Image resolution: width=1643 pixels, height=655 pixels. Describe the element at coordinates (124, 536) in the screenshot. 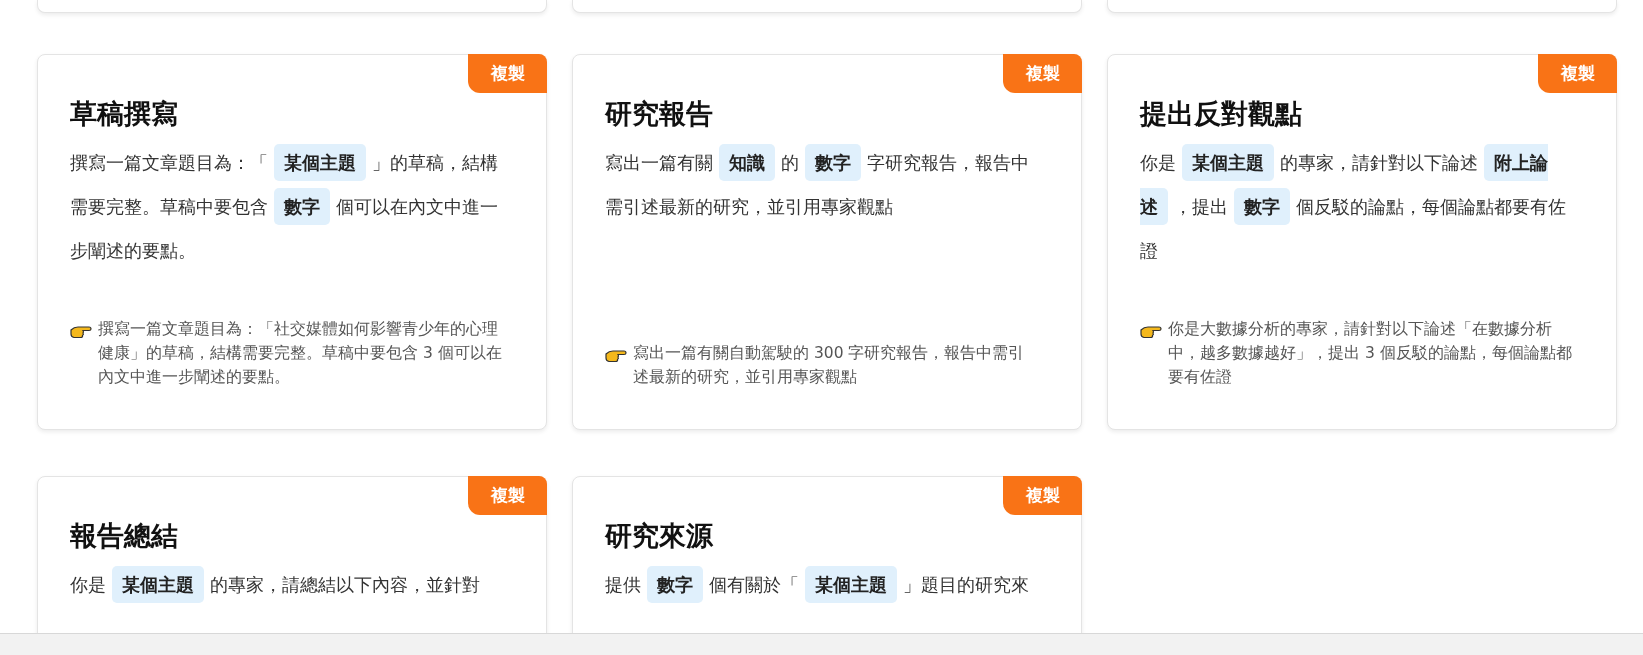

I see `card-title: 報告總結` at that location.